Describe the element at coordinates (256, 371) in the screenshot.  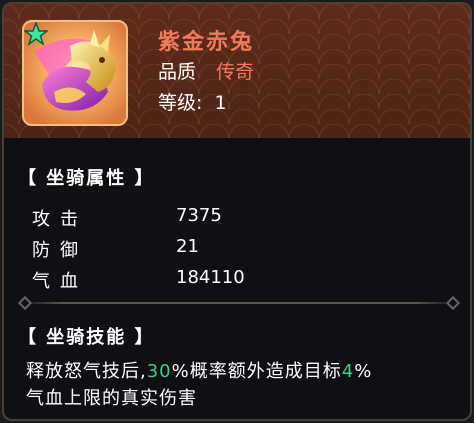
I see `skill-text-part: %概率额外造成目标` at that location.